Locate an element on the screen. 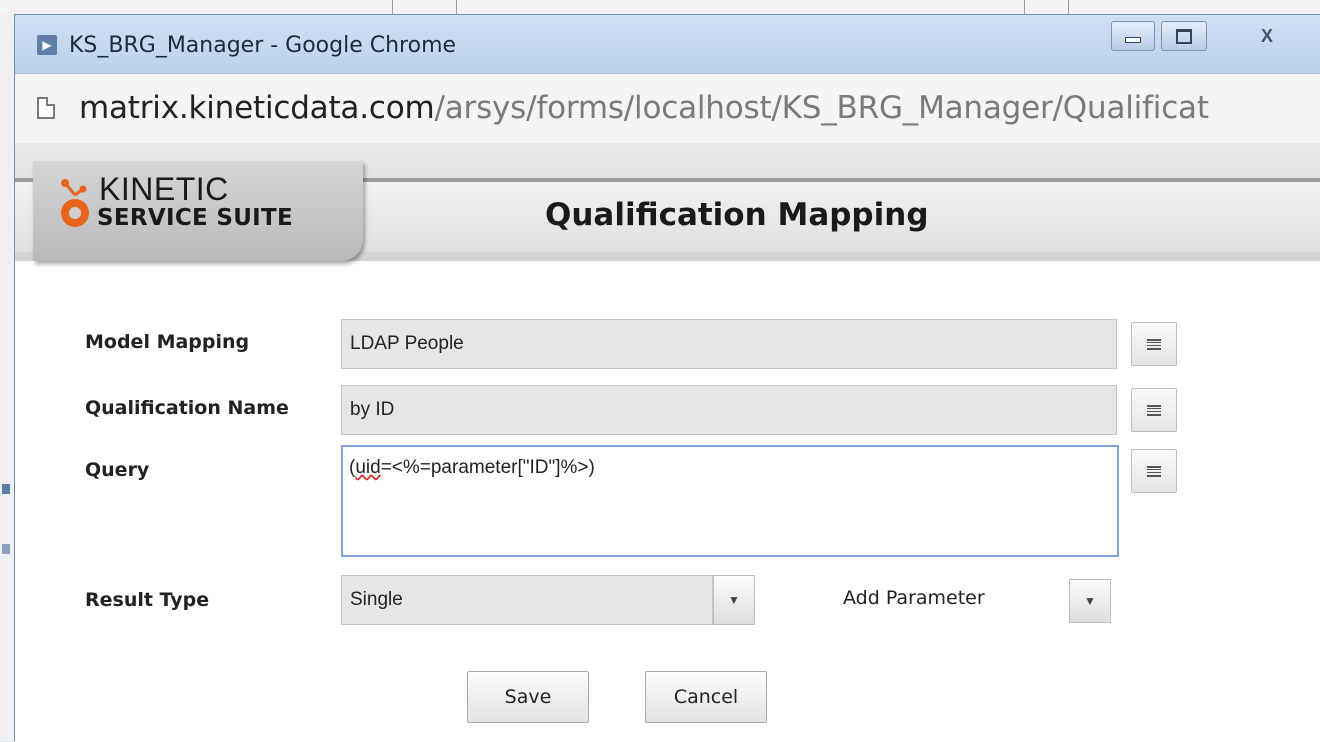  result-type-select: Single is located at coordinates (527, 600).